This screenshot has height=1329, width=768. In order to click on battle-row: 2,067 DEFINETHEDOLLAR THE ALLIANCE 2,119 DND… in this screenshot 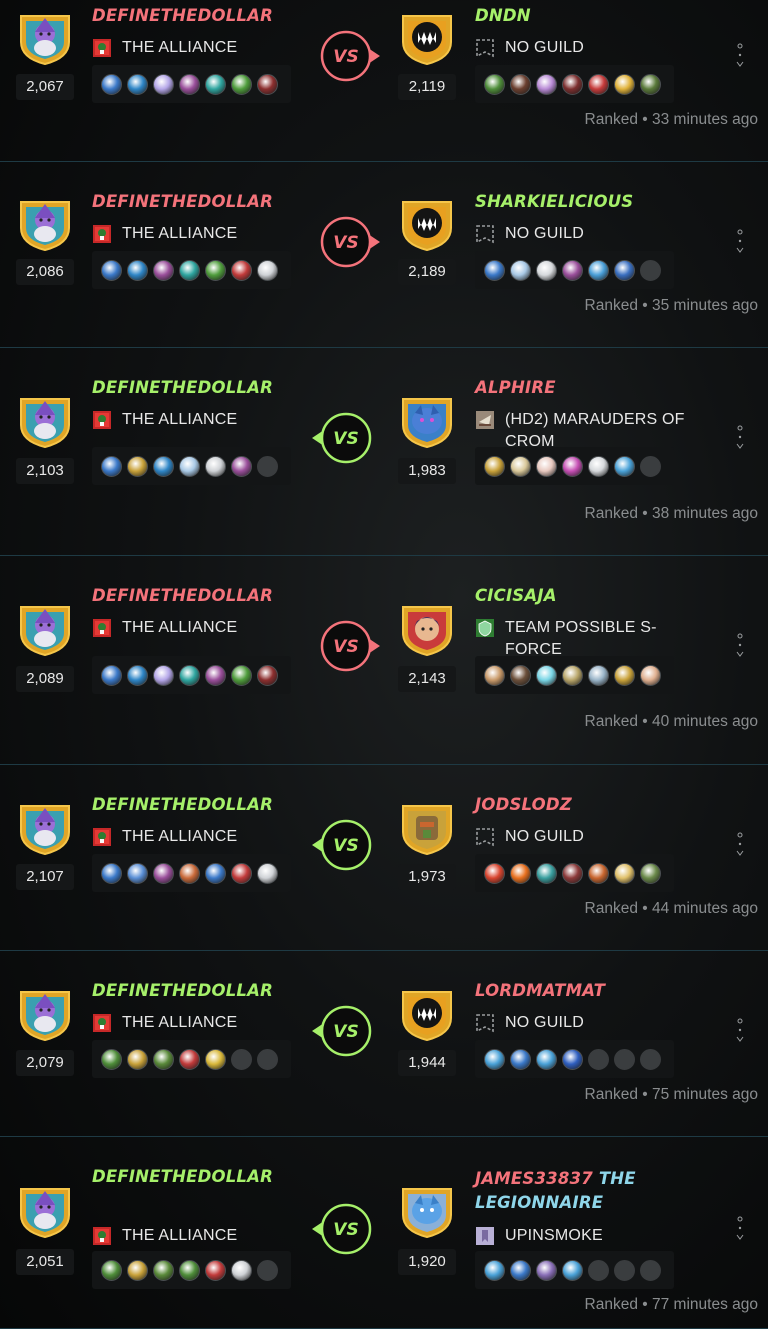, I will do `click(384, 81)`.